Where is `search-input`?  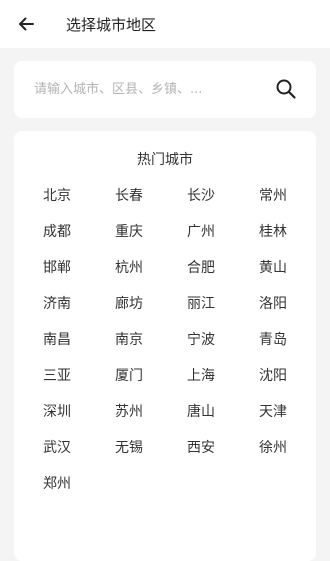
search-input is located at coordinates (144, 89).